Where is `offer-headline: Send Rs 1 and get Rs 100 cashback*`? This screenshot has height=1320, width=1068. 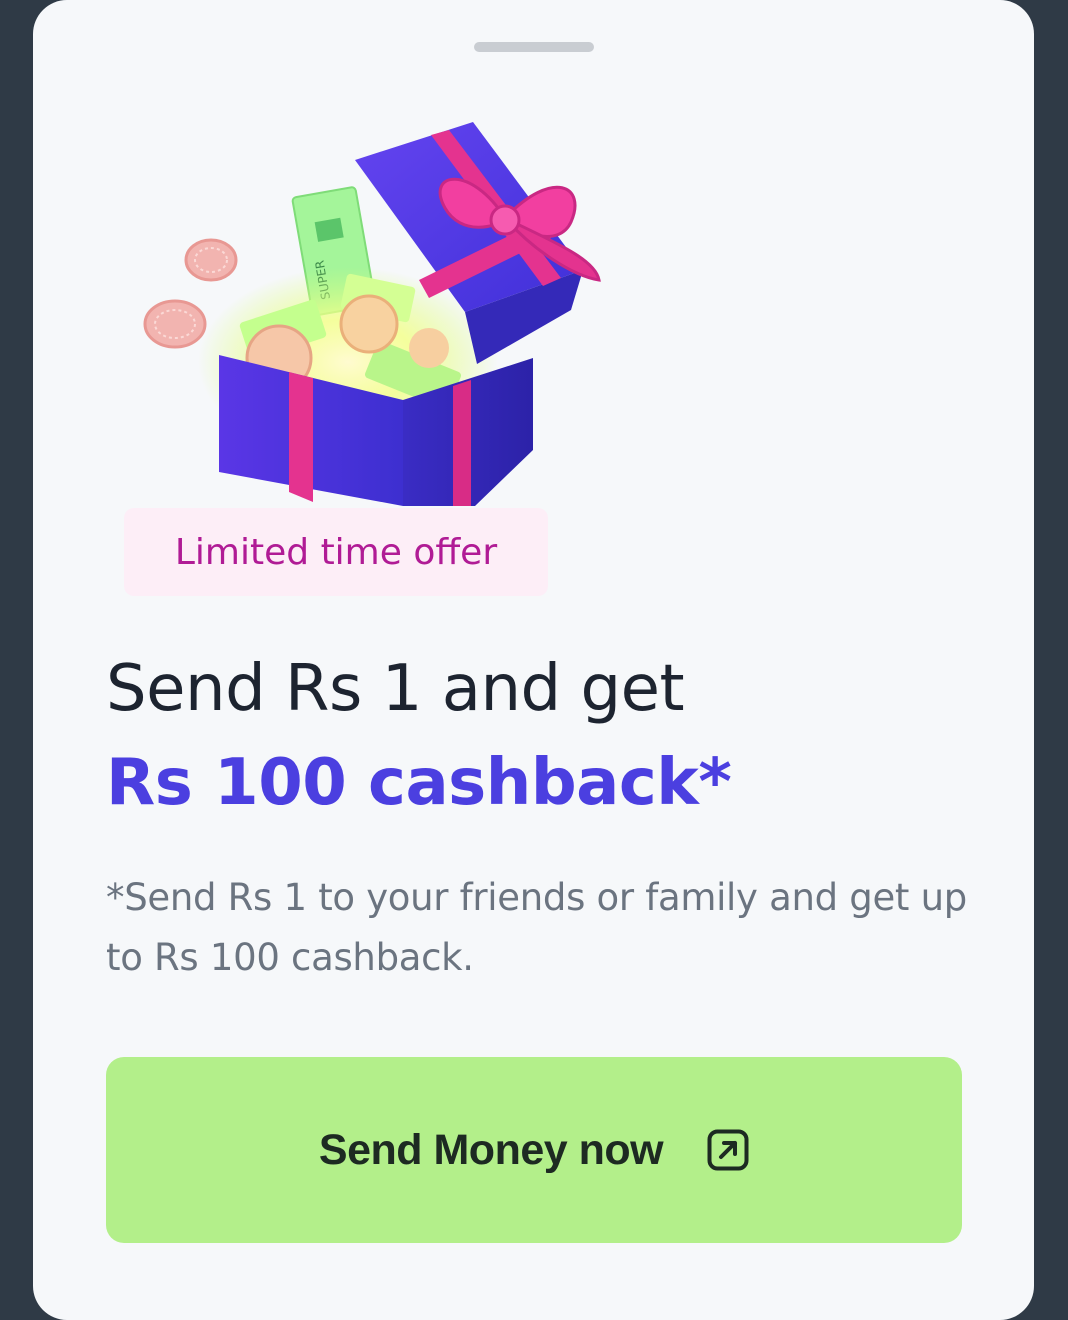 offer-headline: Send Rs 1 and get Rs 100 cashback* is located at coordinates (546, 736).